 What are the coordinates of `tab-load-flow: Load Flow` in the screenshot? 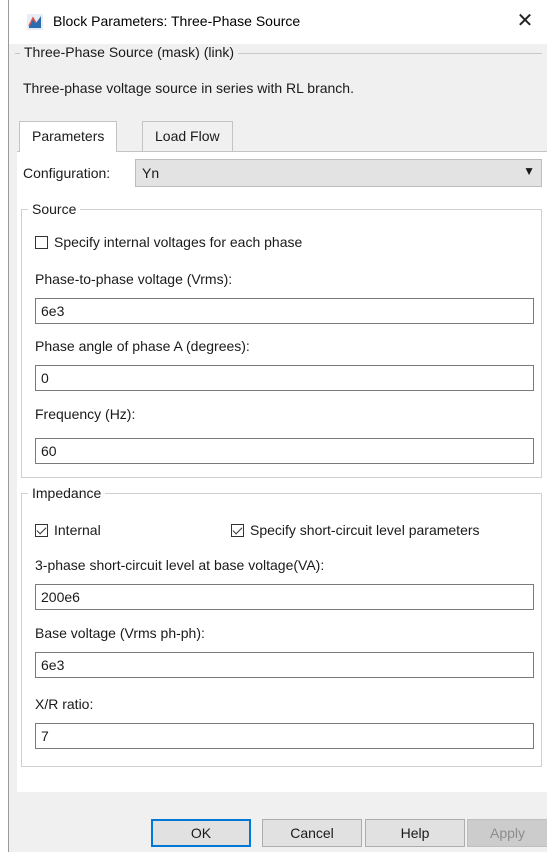 It's located at (187, 136).